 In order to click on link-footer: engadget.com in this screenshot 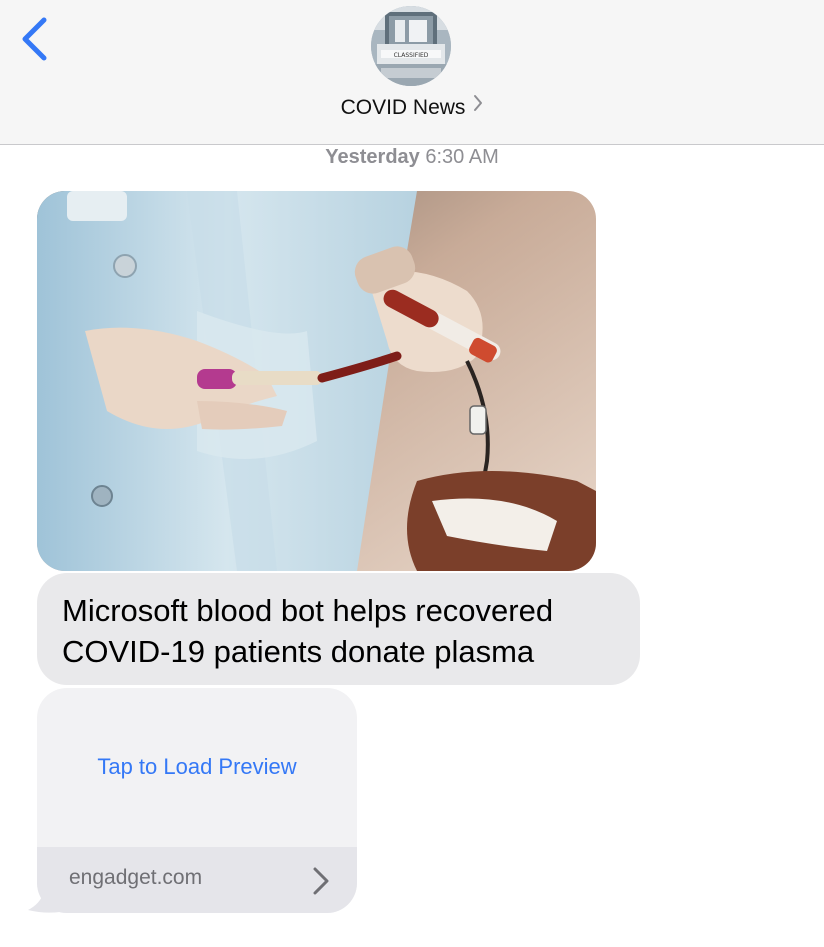, I will do `click(197, 880)`.